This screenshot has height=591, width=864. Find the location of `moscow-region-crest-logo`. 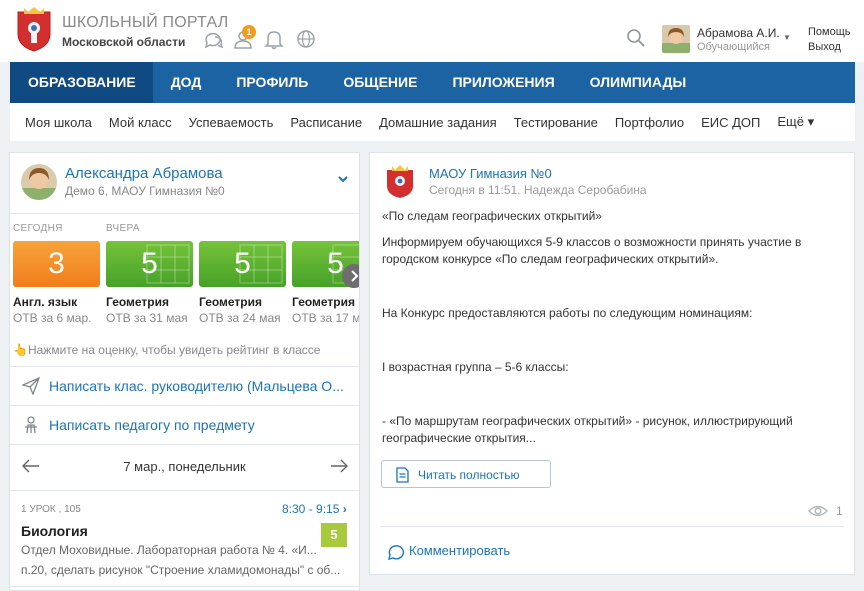

moscow-region-crest-logo is located at coordinates (34, 29).